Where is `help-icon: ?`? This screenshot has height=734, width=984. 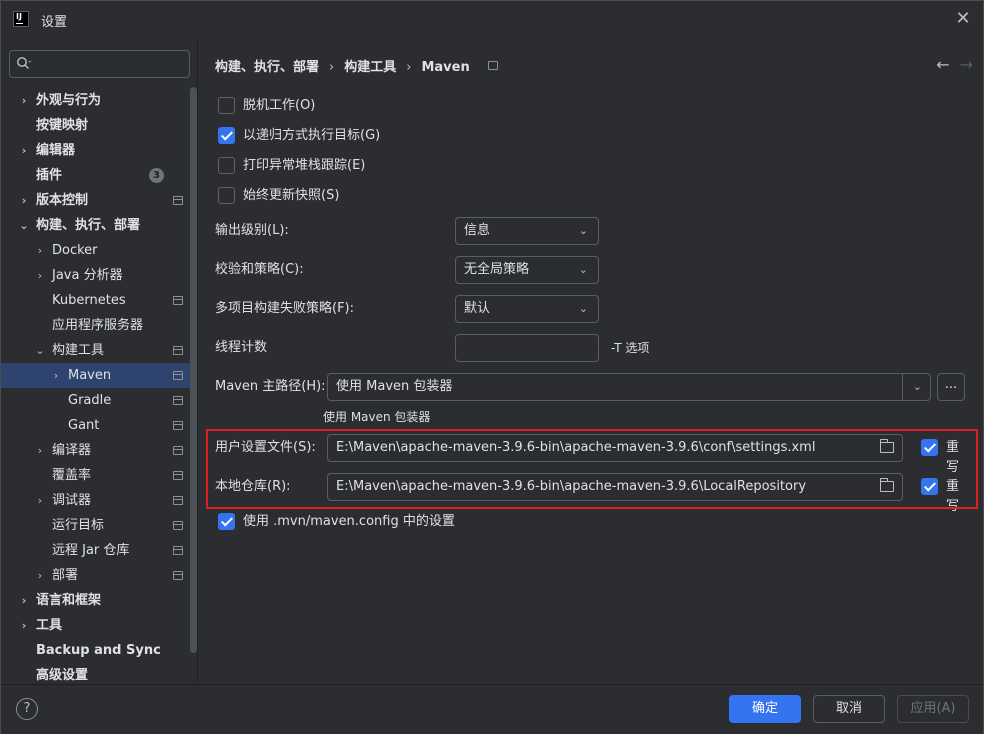
help-icon: ? is located at coordinates (27, 709).